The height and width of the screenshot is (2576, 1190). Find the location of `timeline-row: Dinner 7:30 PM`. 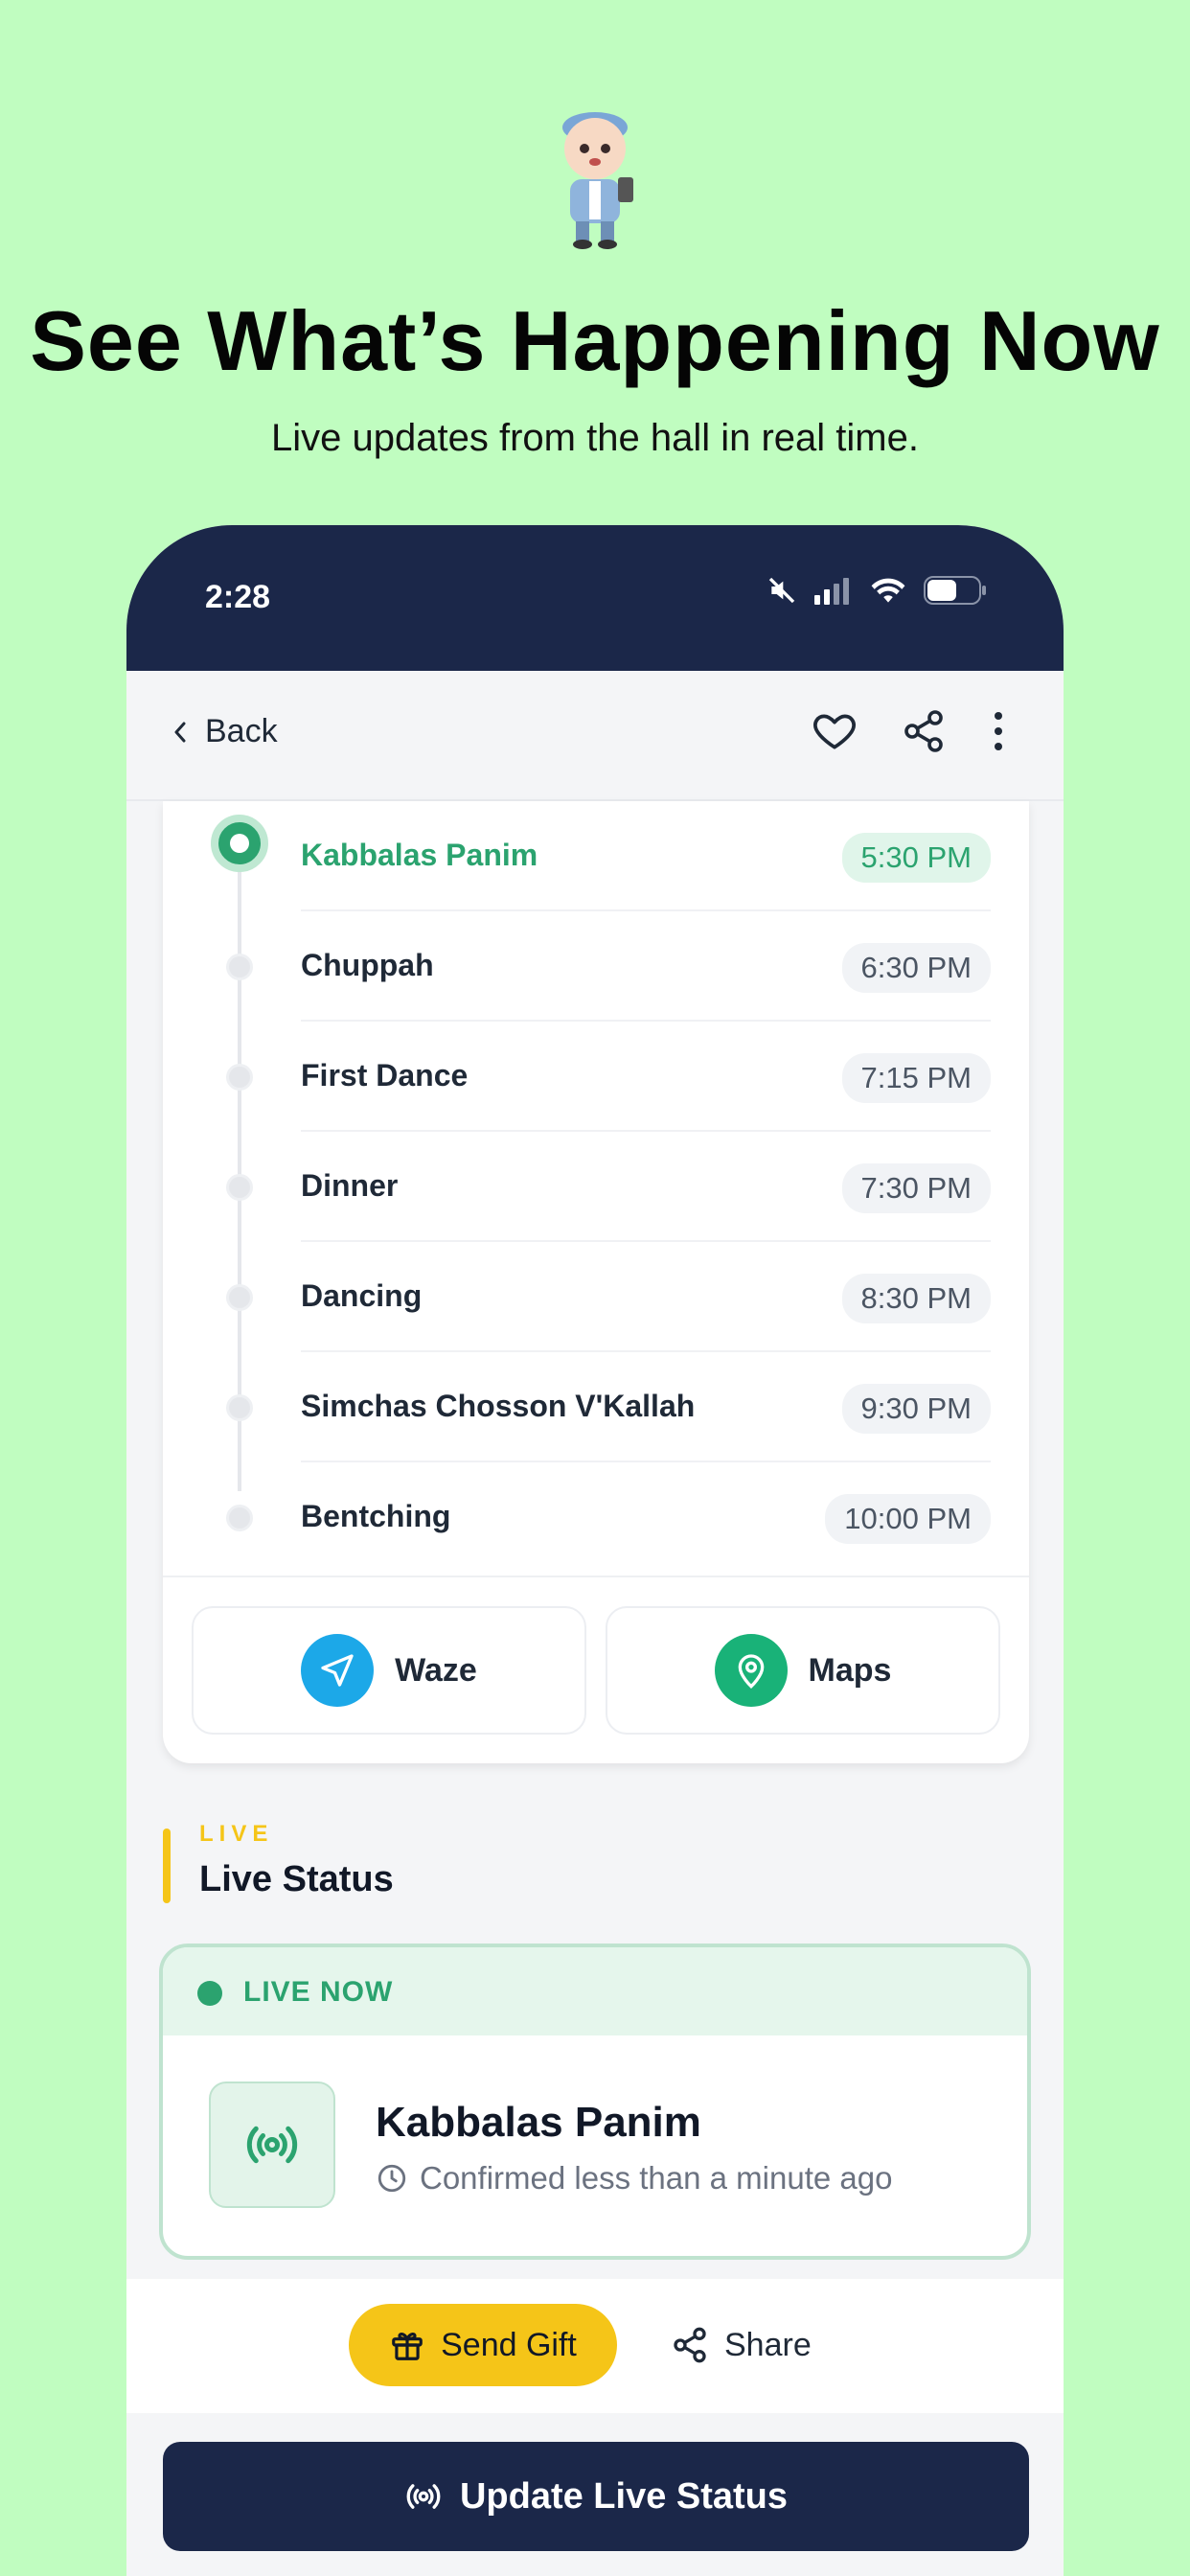

timeline-row: Dinner 7:30 PM is located at coordinates (596, 1187).